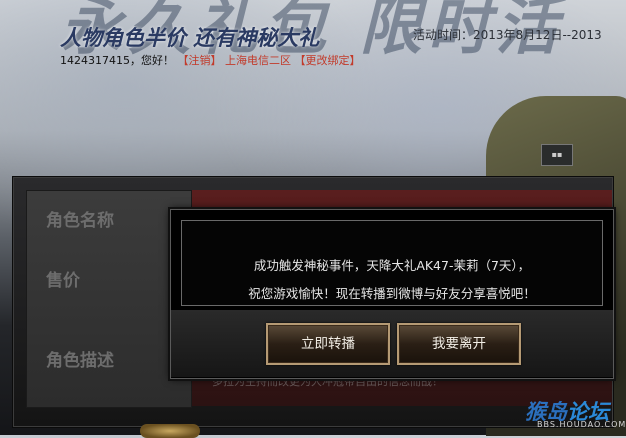  Describe the element at coordinates (459, 344) in the screenshot. I see `leave-button: 我要离开` at that location.